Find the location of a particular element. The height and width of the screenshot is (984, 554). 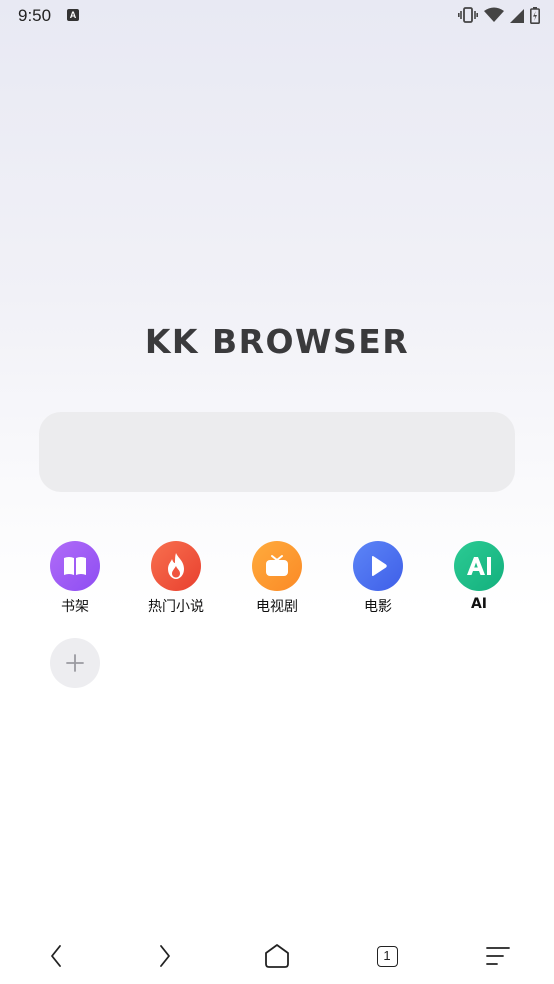

tab-count: 1 is located at coordinates (387, 956).